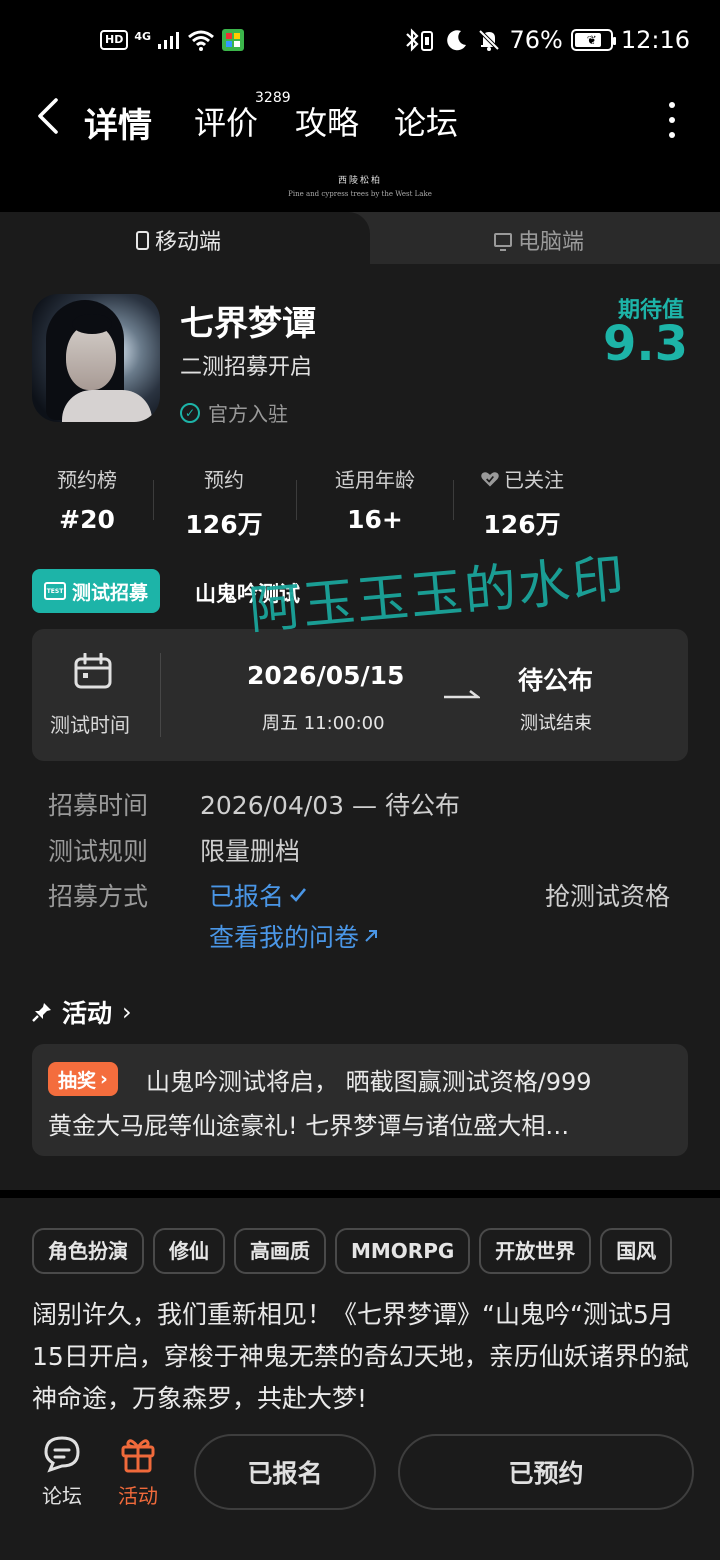 The width and height of the screenshot is (720, 1560). Describe the element at coordinates (360, 194) in the screenshot. I see `banner-subtitle: Pine and cypress trees by the West Lake` at that location.